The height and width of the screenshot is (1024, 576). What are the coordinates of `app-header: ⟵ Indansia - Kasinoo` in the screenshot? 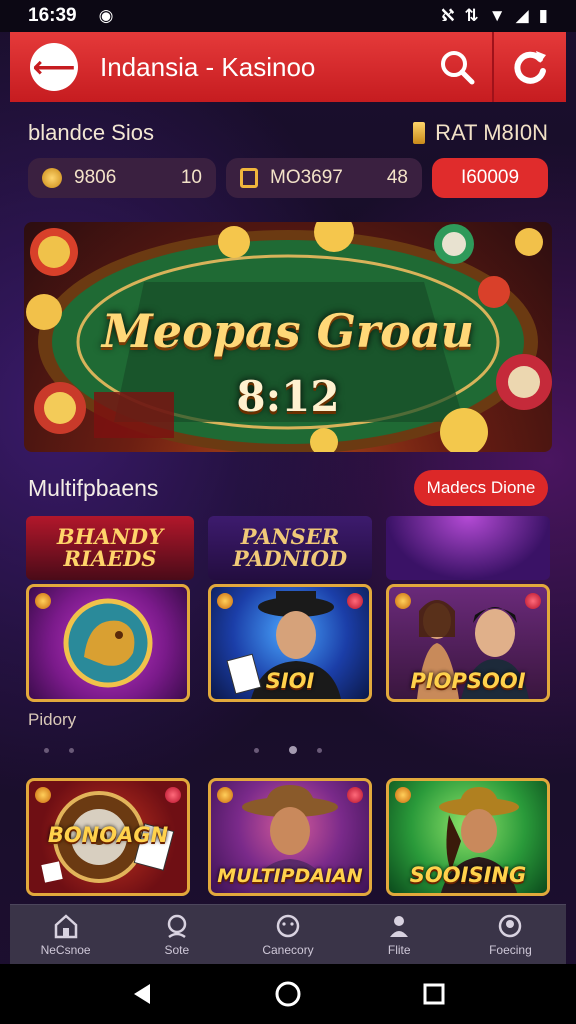 It's located at (288, 67).